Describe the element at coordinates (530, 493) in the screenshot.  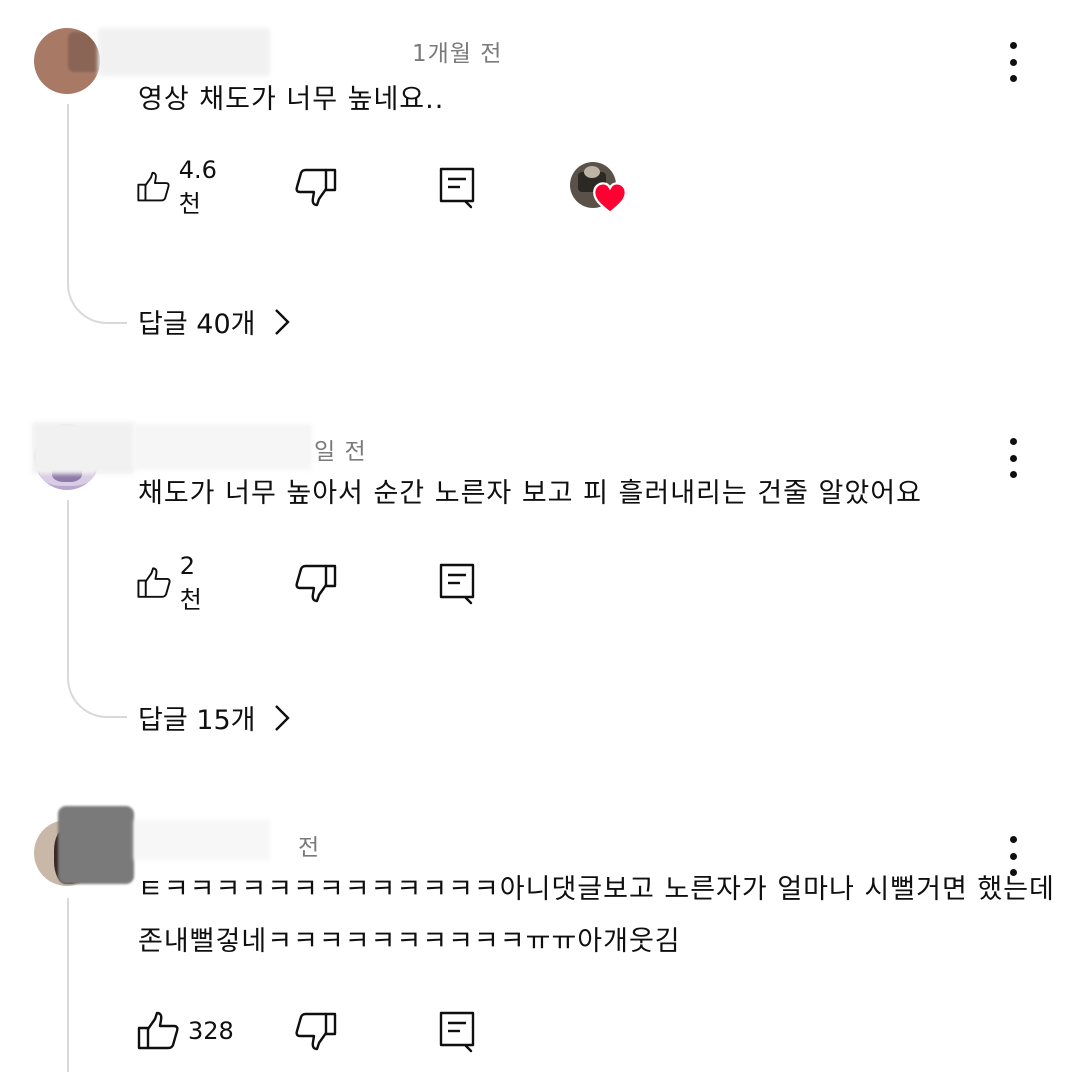
I see `comment-text: 채도가 너무 높아서 순간 노른자 보고 피 흘러내리는 건줄 알았어요` at that location.